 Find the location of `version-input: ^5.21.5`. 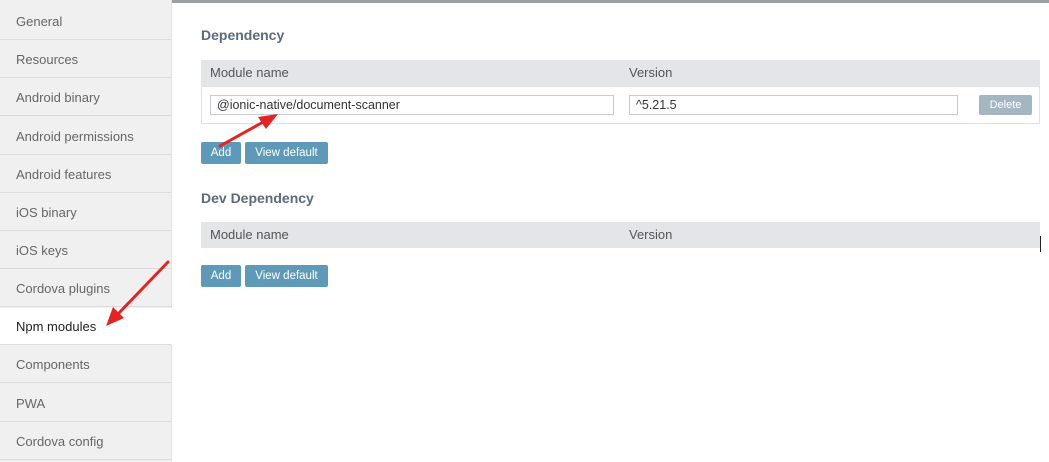

version-input: ^5.21.5 is located at coordinates (793, 105).